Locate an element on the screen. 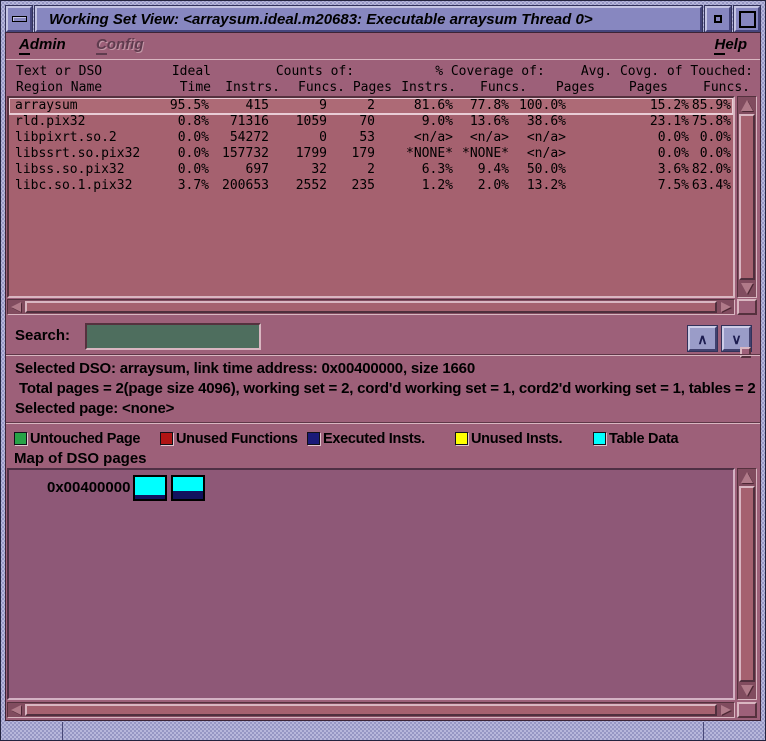 Image resolution: width=766 pixels, height=741 pixels. header-ideal: Ideal is located at coordinates (191, 71).